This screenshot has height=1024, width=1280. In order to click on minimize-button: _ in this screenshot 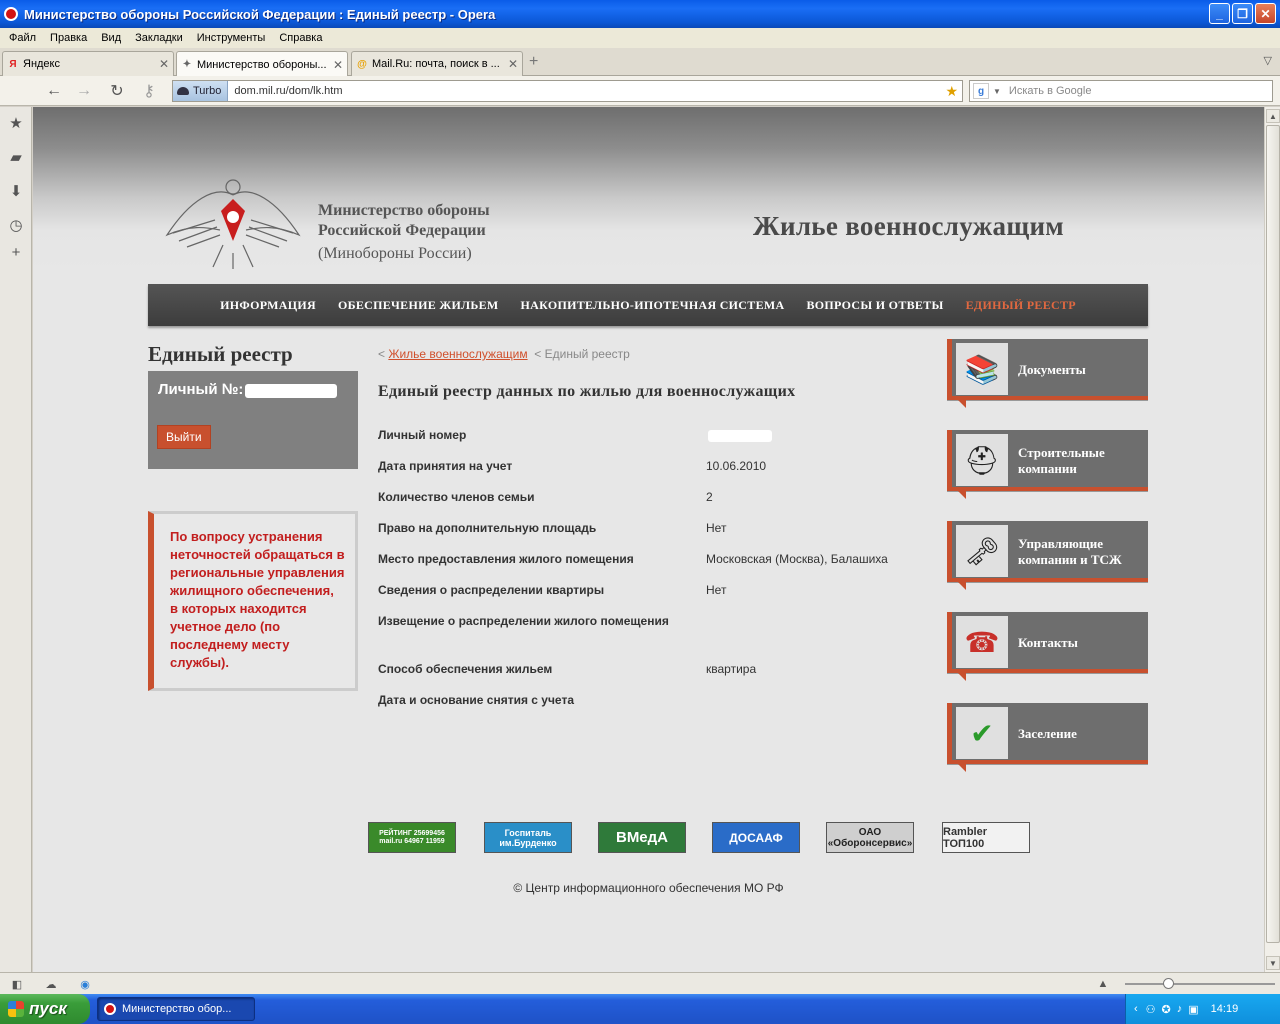, I will do `click(1219, 13)`.